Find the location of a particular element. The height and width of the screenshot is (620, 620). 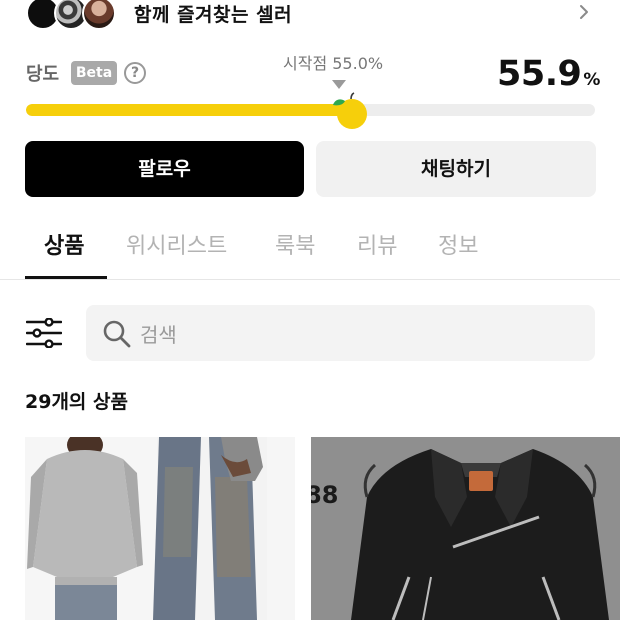

active-tab-indicator is located at coordinates (66, 277).